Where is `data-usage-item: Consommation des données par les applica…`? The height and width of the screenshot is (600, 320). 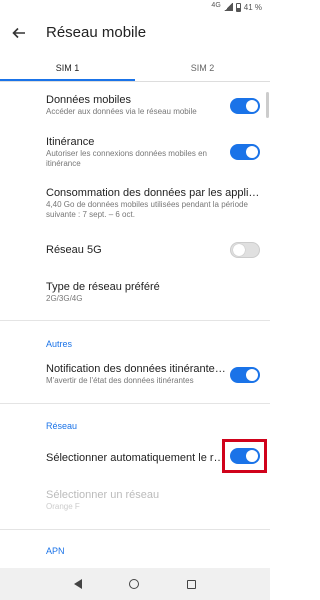
data-usage-item: Consommation des données par les applica… is located at coordinates (154, 203).